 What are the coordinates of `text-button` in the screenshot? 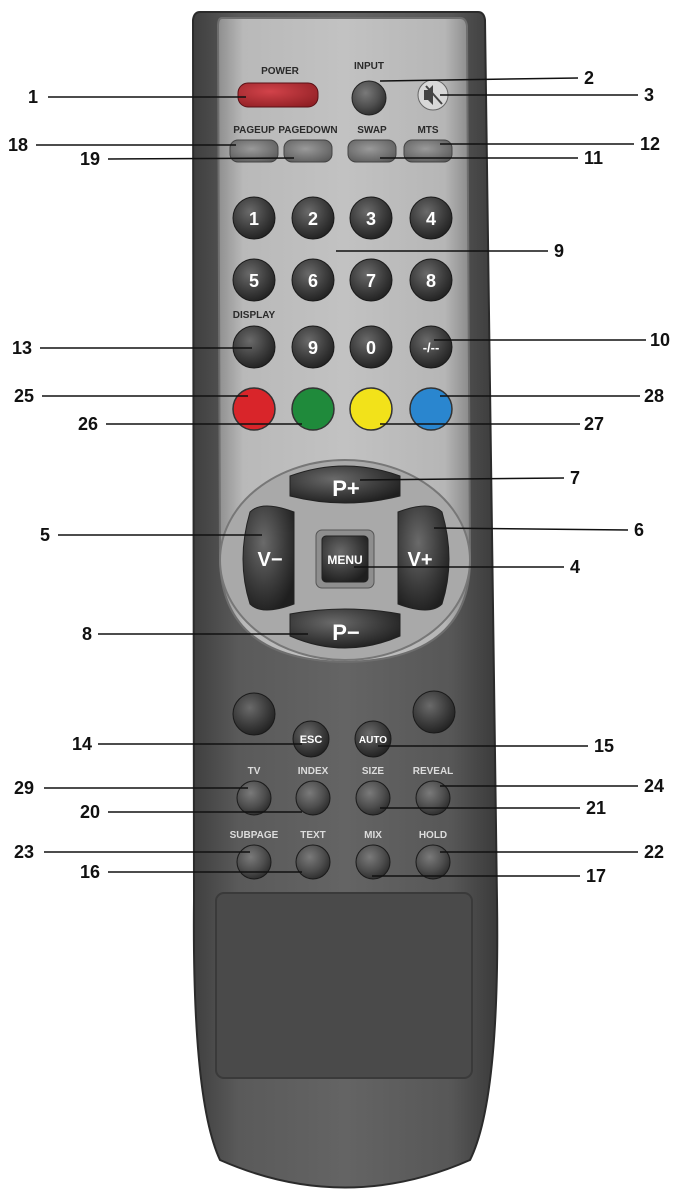 It's located at (313, 862).